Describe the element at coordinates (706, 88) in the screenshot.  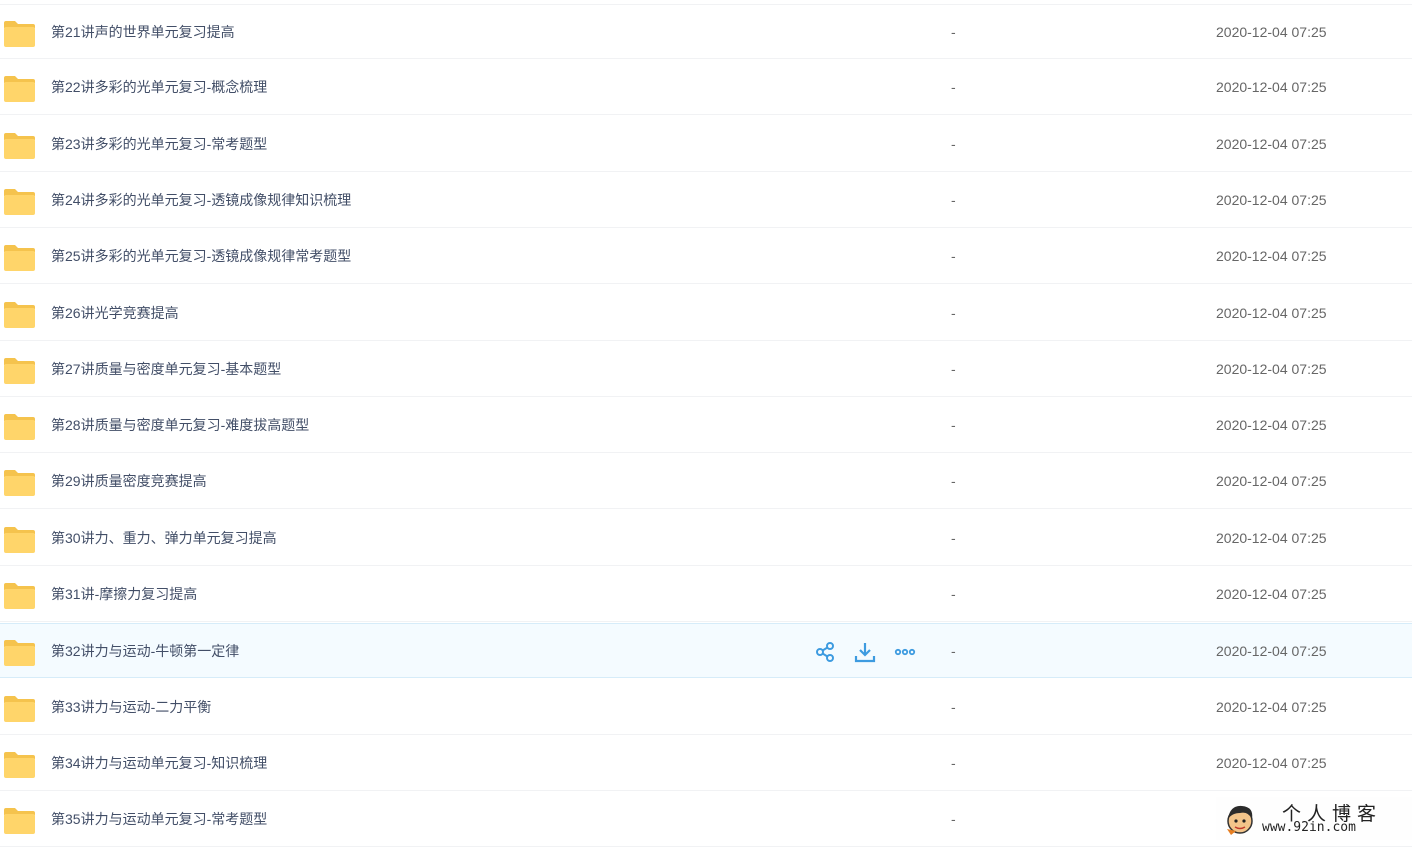
I see `file-row: 第22讲多彩的光单元复习-概念梳理 - 2020-12-04 07:25` at that location.